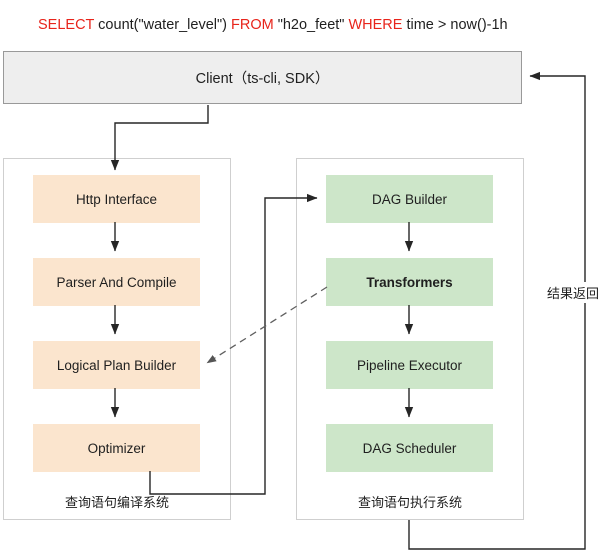 The image size is (615, 560). I want to click on edge-label-result-return: 结果返回, so click(573, 292).